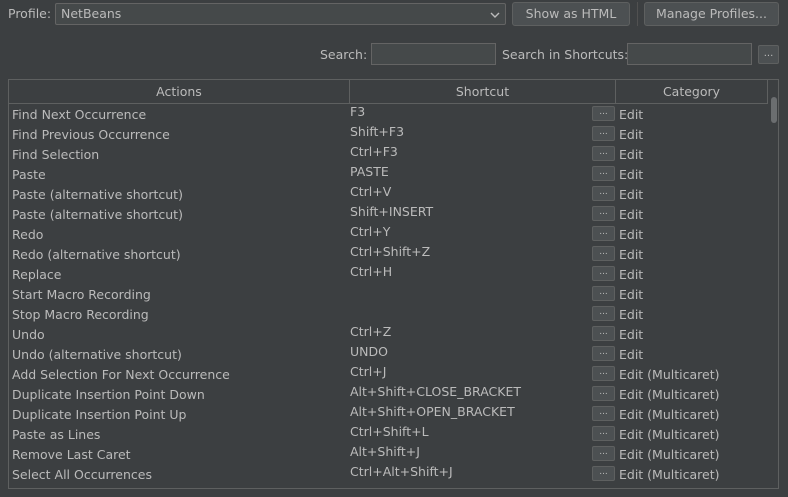  I want to click on column-header-actions: Actions, so click(179, 91).